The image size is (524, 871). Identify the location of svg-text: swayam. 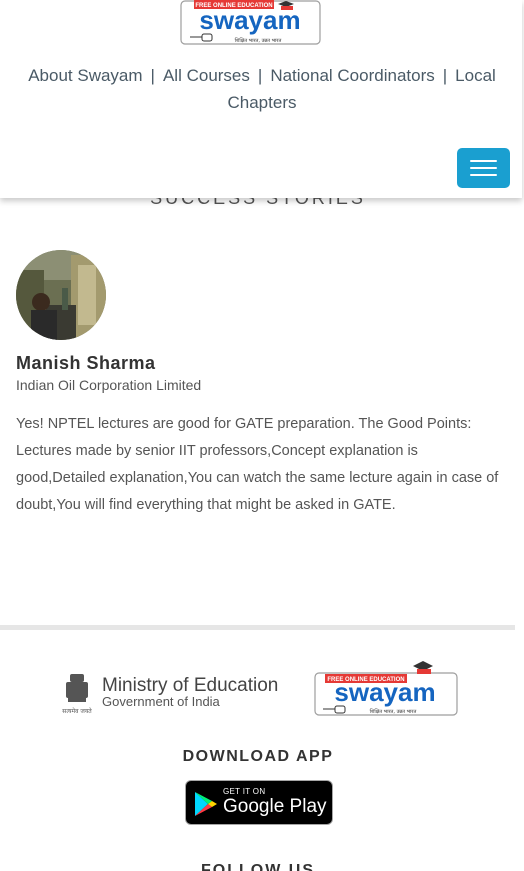
(384, 692).